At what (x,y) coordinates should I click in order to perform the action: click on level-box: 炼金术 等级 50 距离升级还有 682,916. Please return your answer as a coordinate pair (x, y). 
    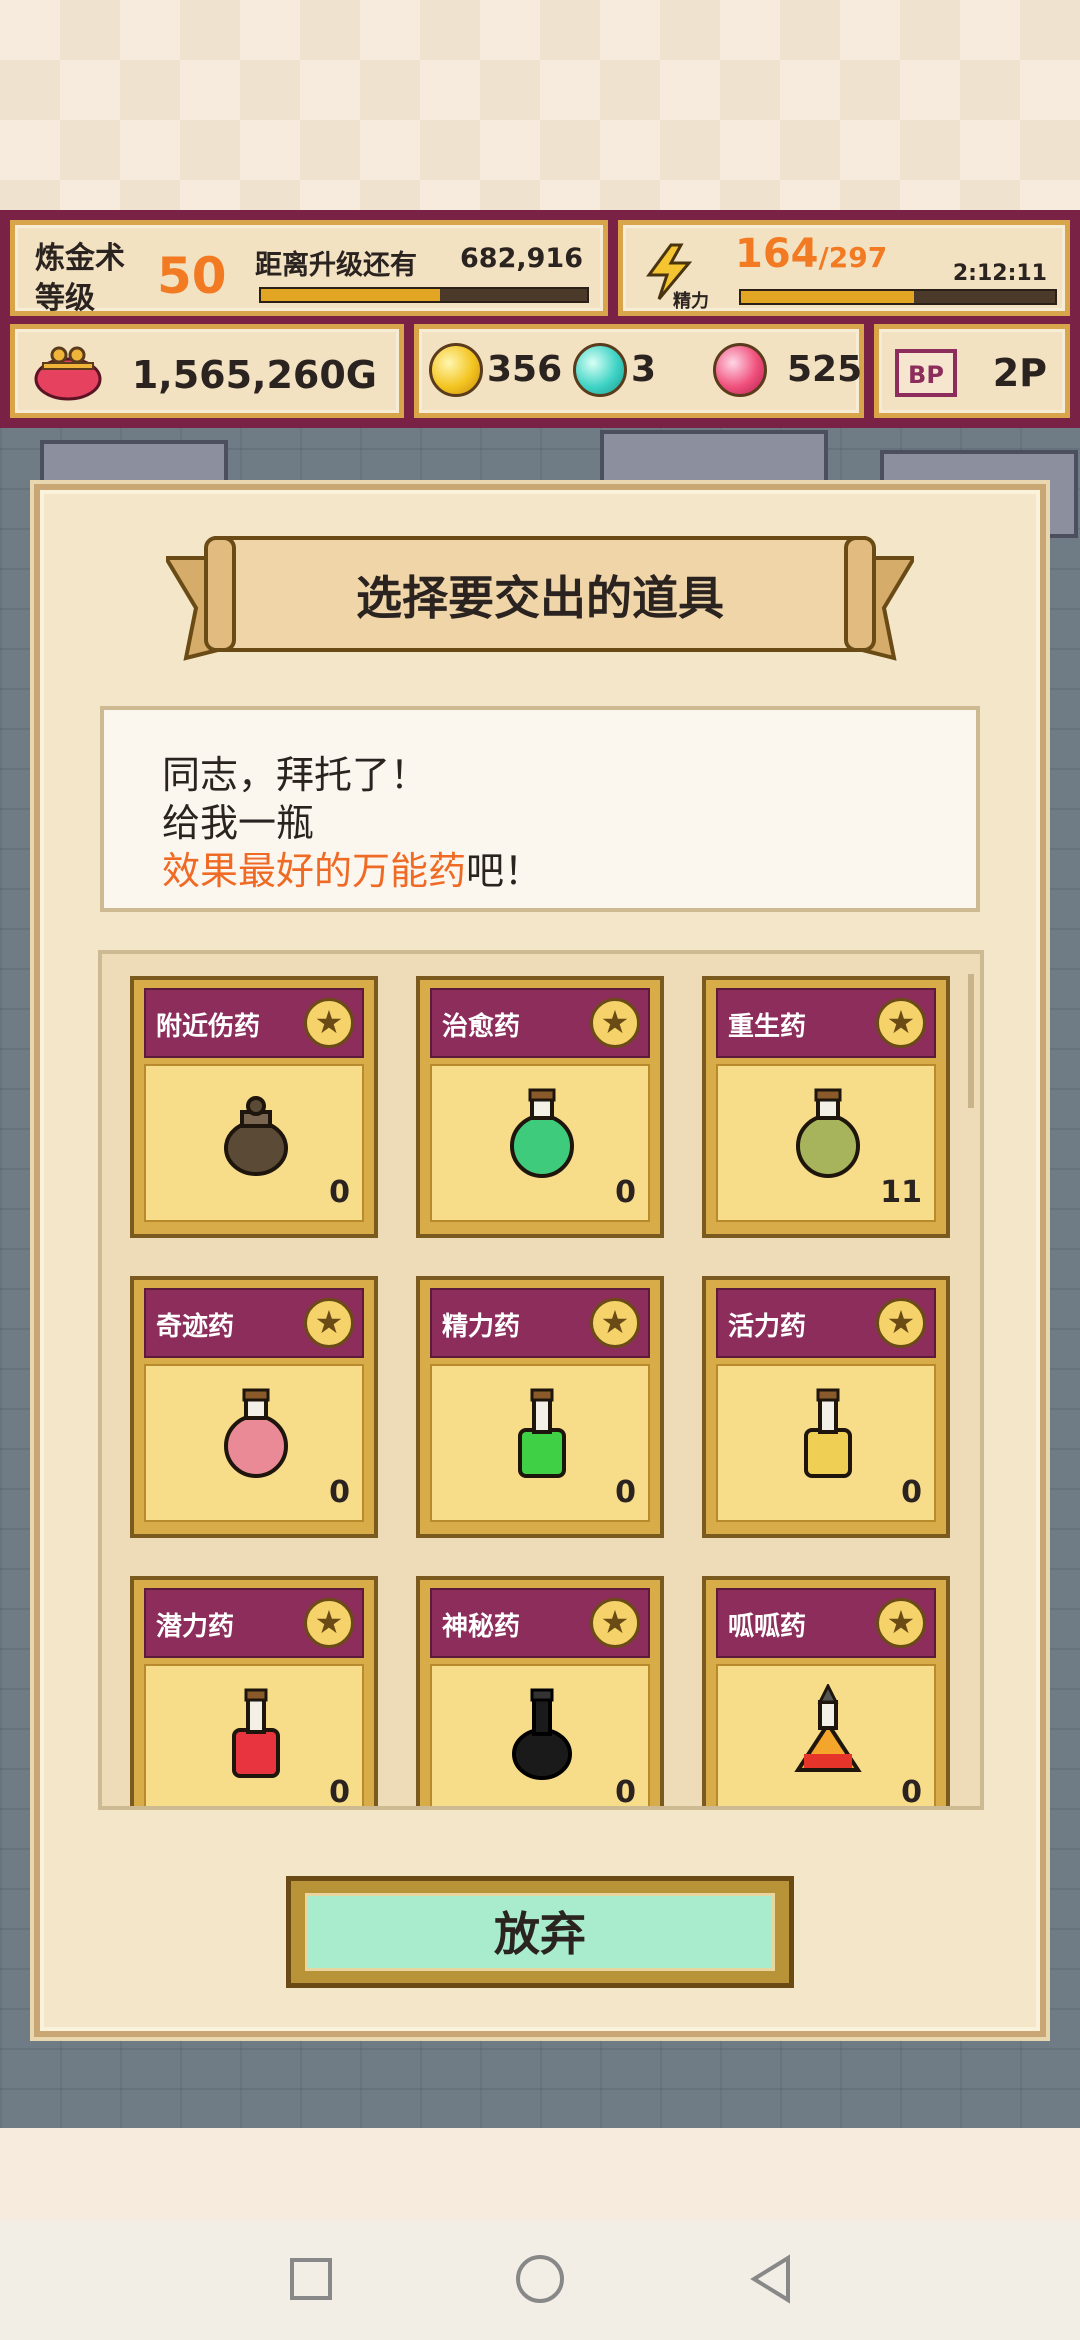
    Looking at the image, I should click on (309, 268).